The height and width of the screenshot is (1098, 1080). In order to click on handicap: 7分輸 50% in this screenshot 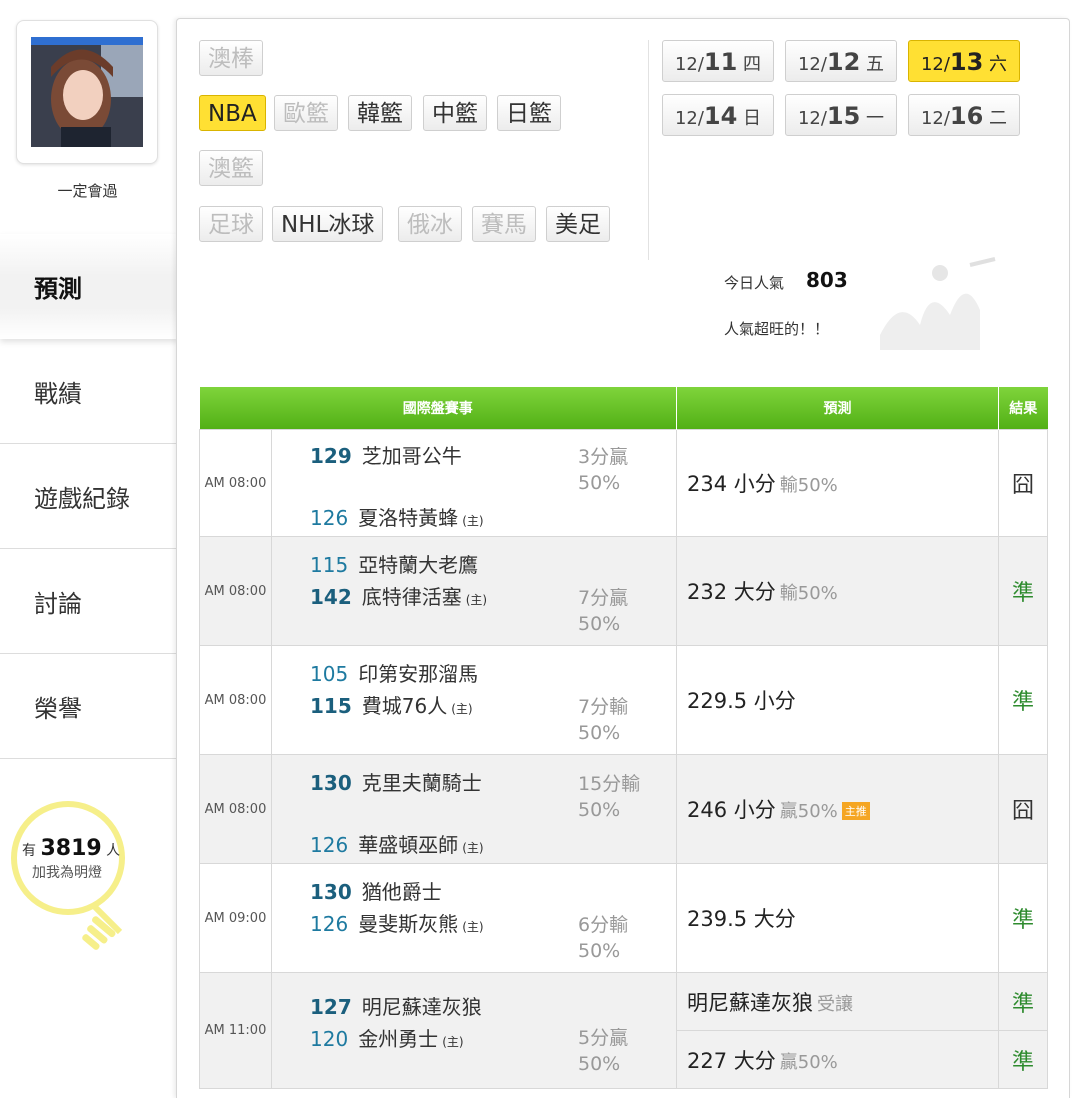, I will do `click(603, 720)`.